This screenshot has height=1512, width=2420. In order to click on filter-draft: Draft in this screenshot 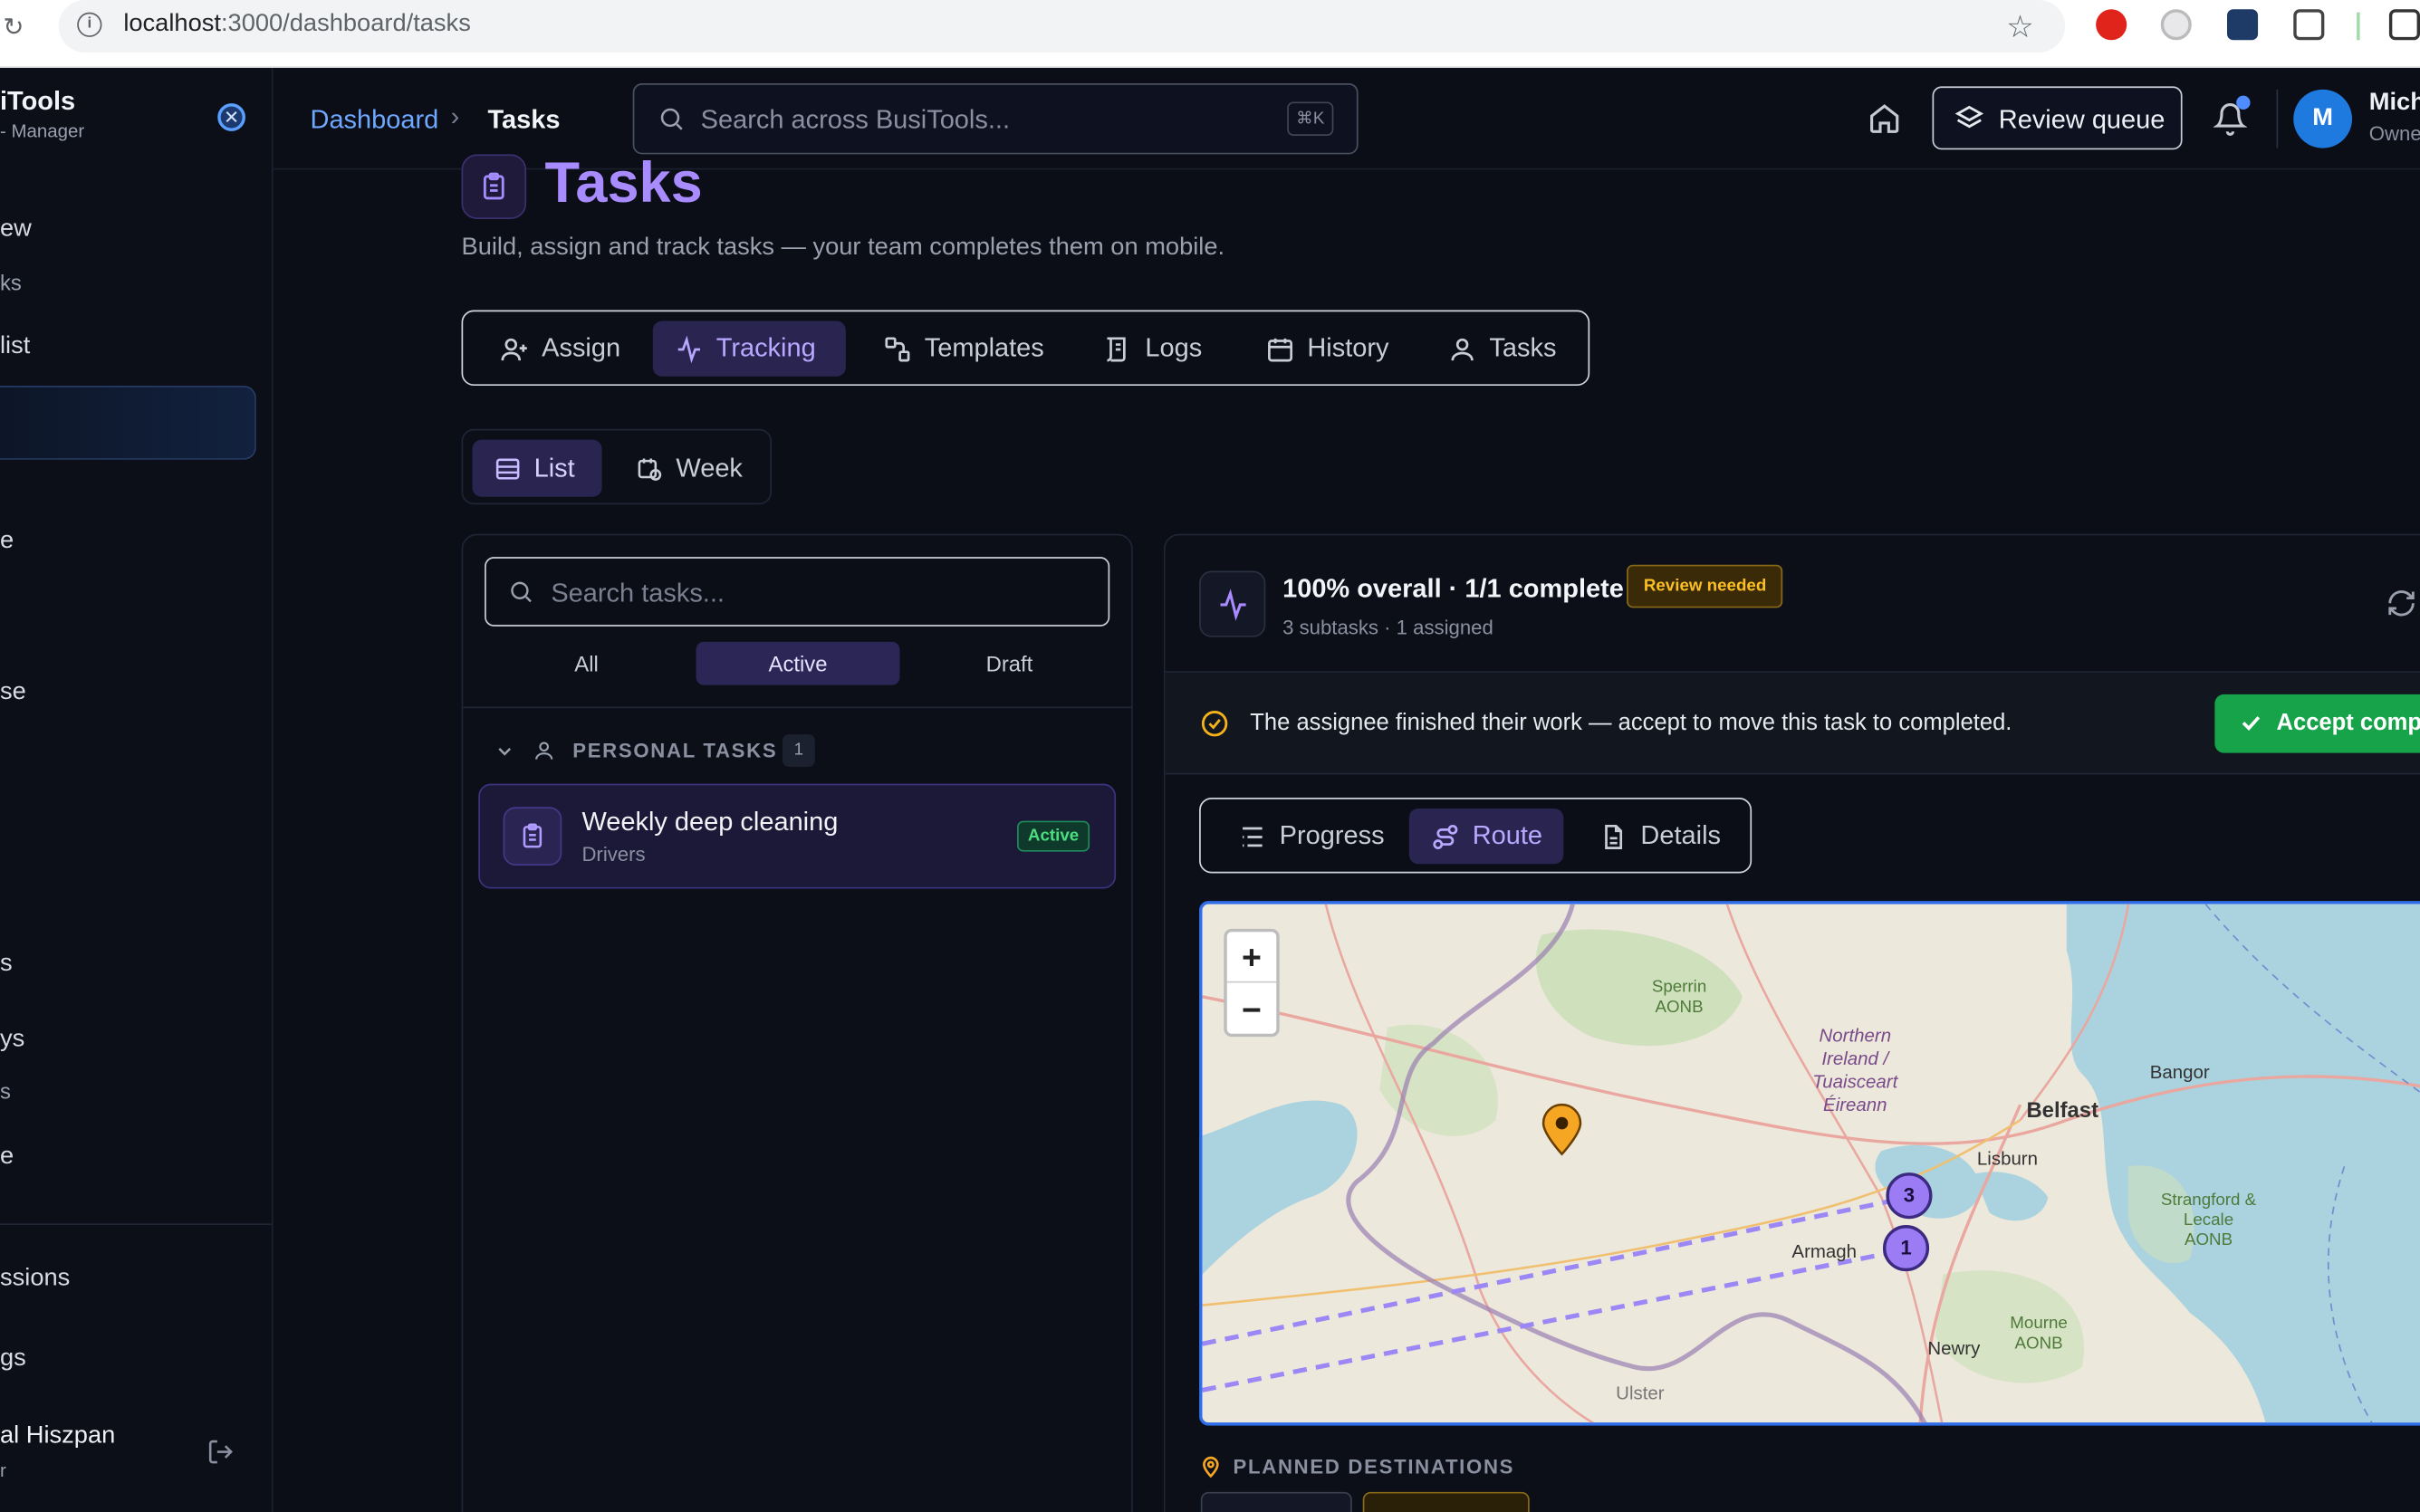, I will do `click(1009, 663)`.